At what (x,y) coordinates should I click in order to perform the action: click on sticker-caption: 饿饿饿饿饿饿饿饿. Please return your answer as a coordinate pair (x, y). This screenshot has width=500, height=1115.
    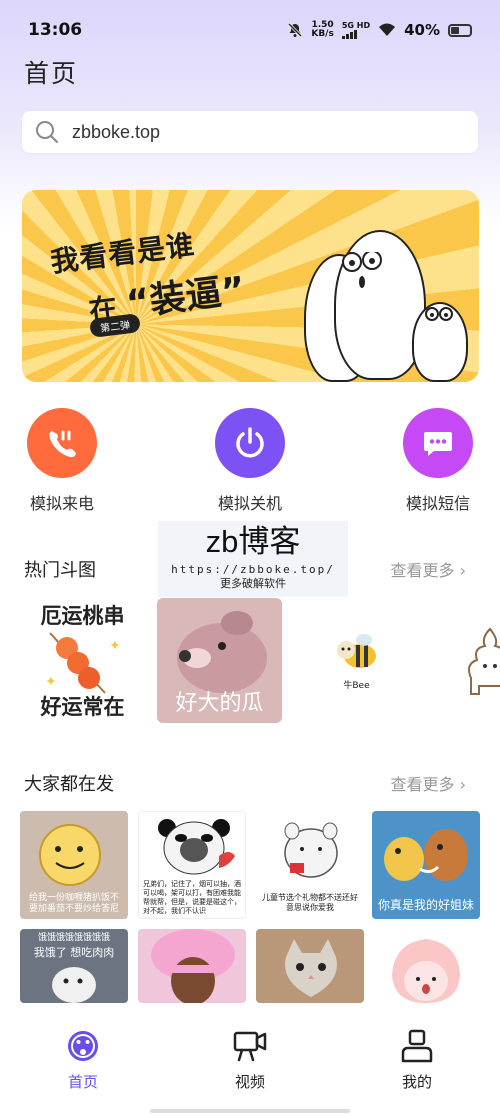
    Looking at the image, I should click on (73, 938).